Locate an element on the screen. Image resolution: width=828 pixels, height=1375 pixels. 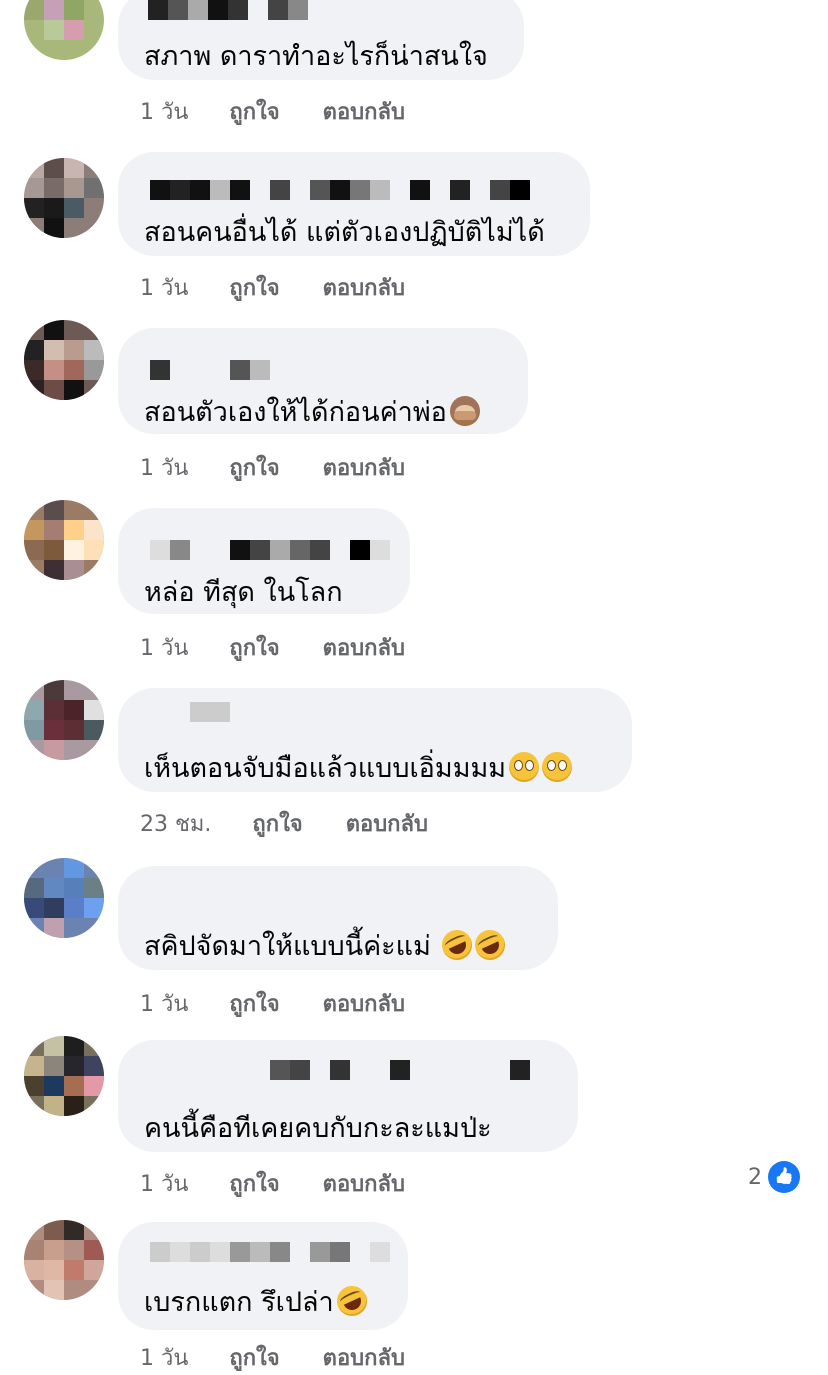
like-reaction-icon is located at coordinates (784, 1177).